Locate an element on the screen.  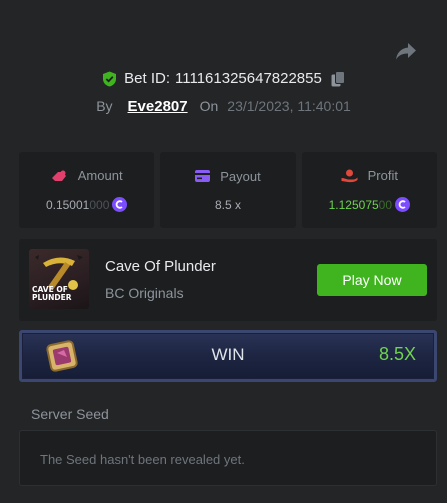
profit-label: Profit is located at coordinates (382, 175).